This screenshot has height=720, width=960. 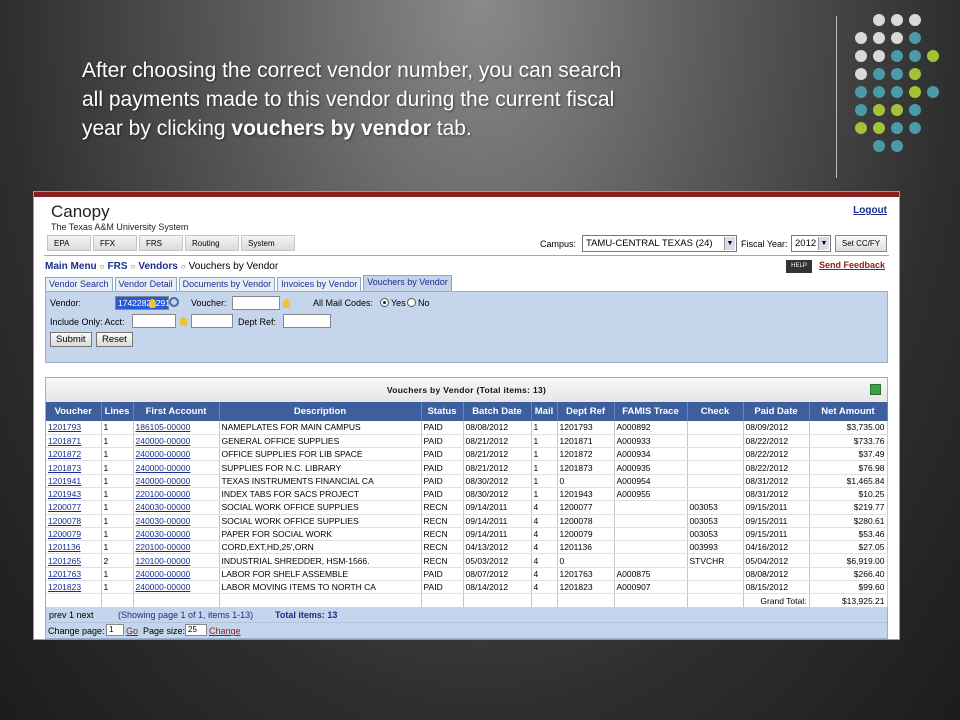 I want to click on column-header: Lines, so click(x=117, y=411).